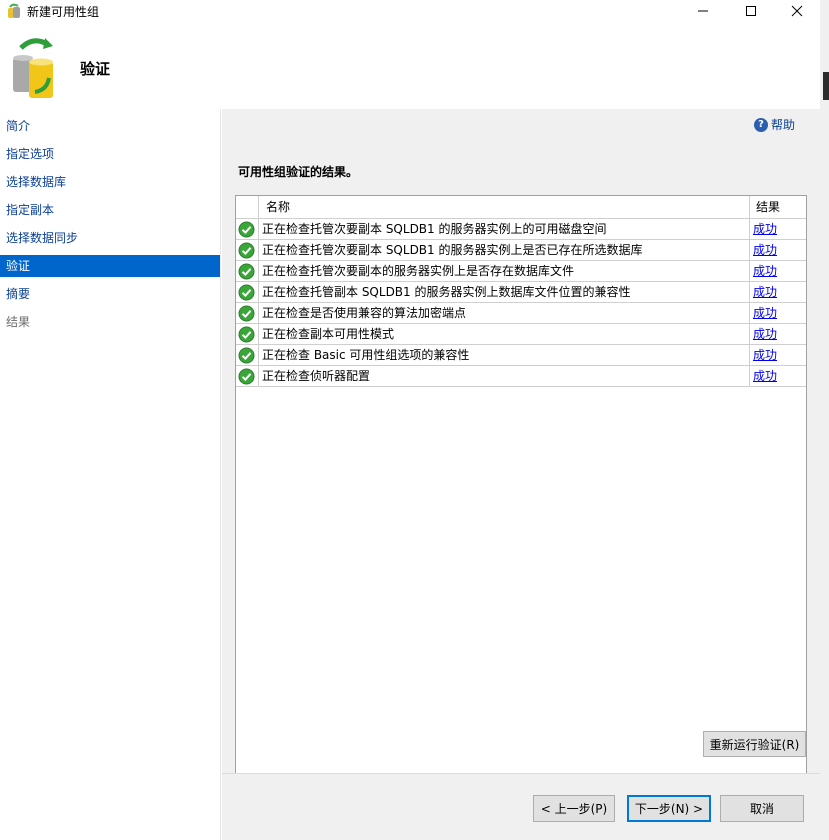 Image resolution: width=829 pixels, height=840 pixels. Describe the element at coordinates (503, 313) in the screenshot. I see `row-check-name: 正在检查是否使用兼容的算法加密端点` at that location.